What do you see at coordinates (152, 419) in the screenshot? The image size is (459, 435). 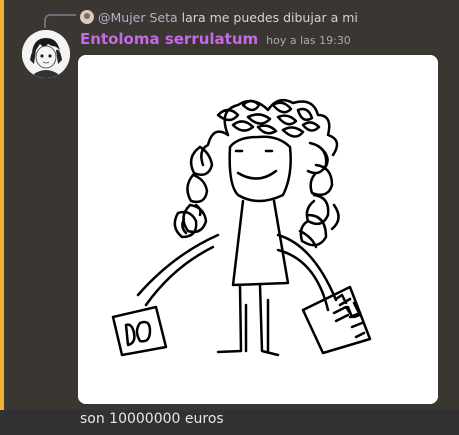 I see `next-message-text: son 10000000 euros` at bounding box center [152, 419].